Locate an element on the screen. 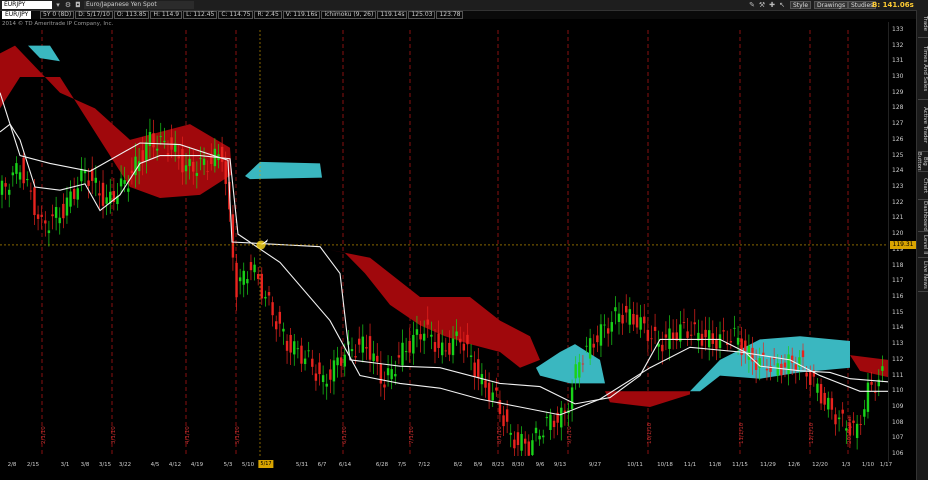 Image resolution: width=928 pixels, height=480 pixels. month-marker-label: 2/1/10 is located at coordinates (44, 435).